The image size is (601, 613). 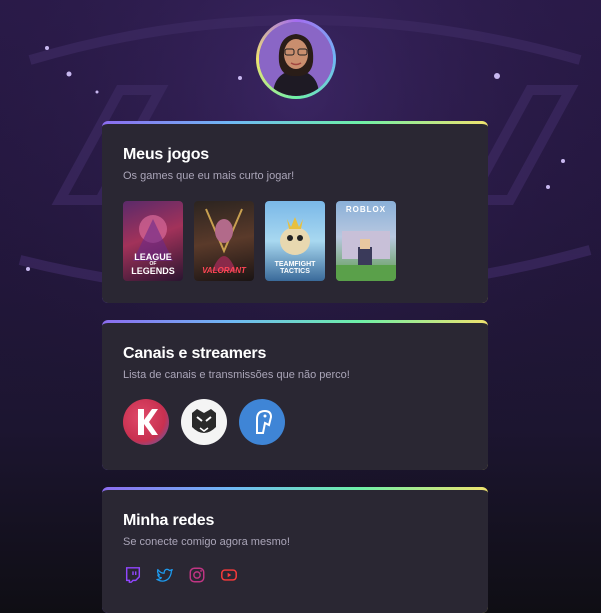 I want to click on youtube-link, so click(x=229, y=575).